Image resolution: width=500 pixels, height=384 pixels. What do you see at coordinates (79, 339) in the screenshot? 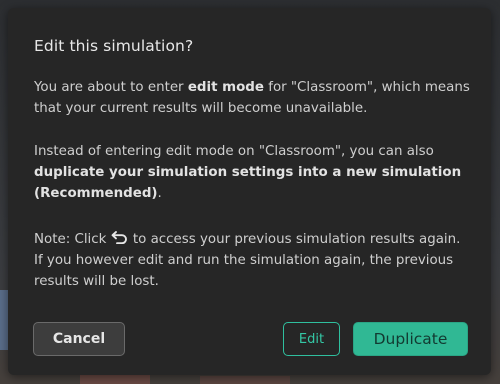
I see `cancel-button: Cancel` at bounding box center [79, 339].